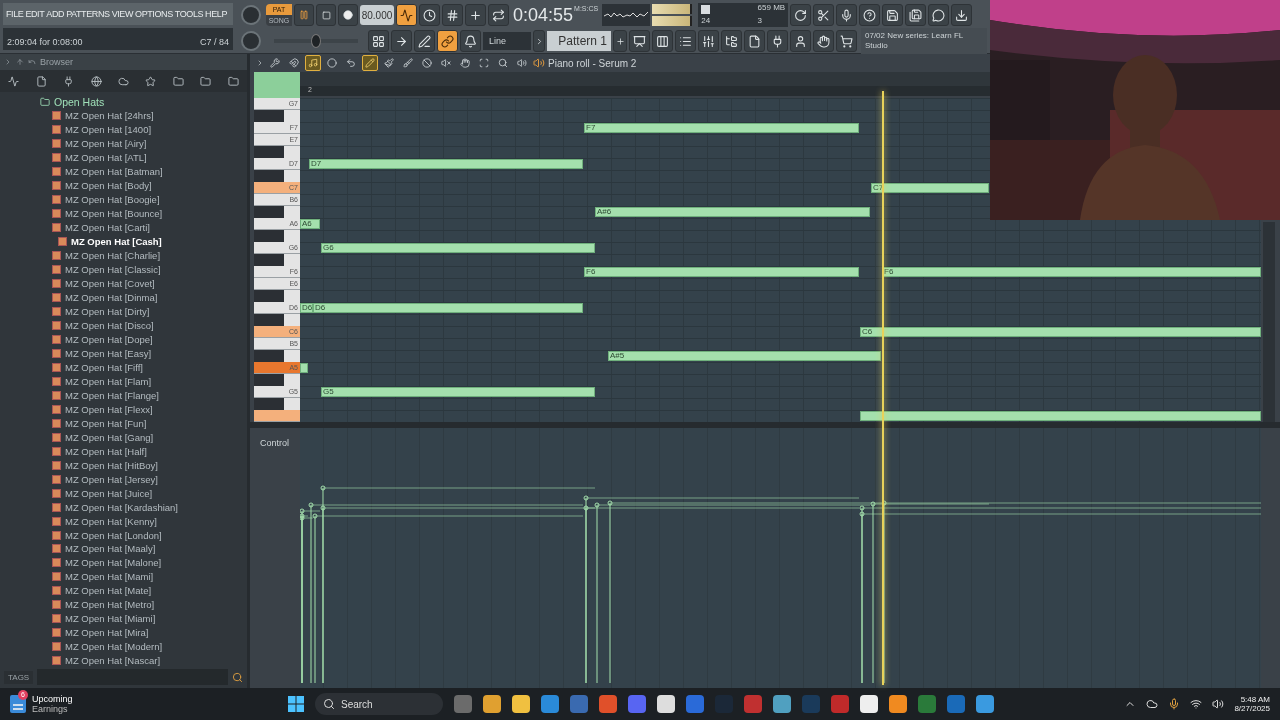 The height and width of the screenshot is (720, 1280). I want to click on plug-icon, so click(69, 81).